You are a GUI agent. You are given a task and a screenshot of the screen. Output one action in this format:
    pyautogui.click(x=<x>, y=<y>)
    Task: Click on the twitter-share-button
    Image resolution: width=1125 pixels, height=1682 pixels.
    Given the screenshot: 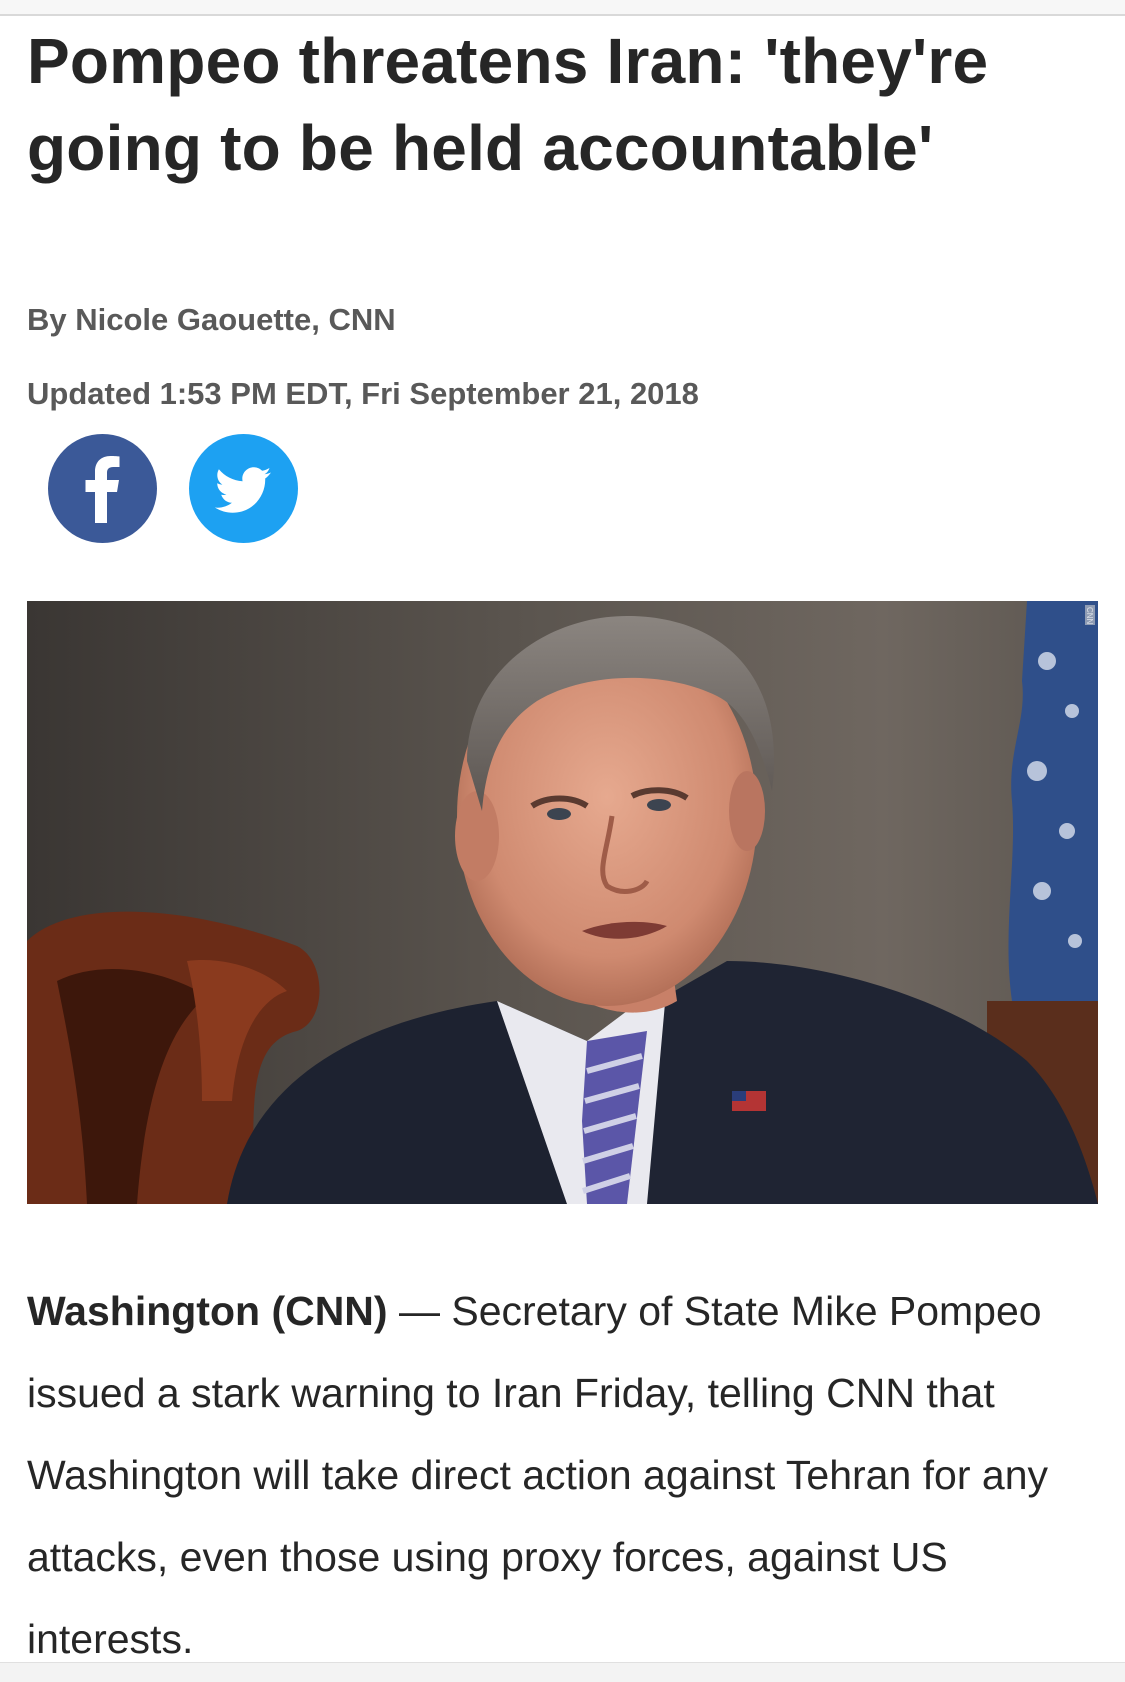 What is the action you would take?
    pyautogui.click(x=243, y=488)
    